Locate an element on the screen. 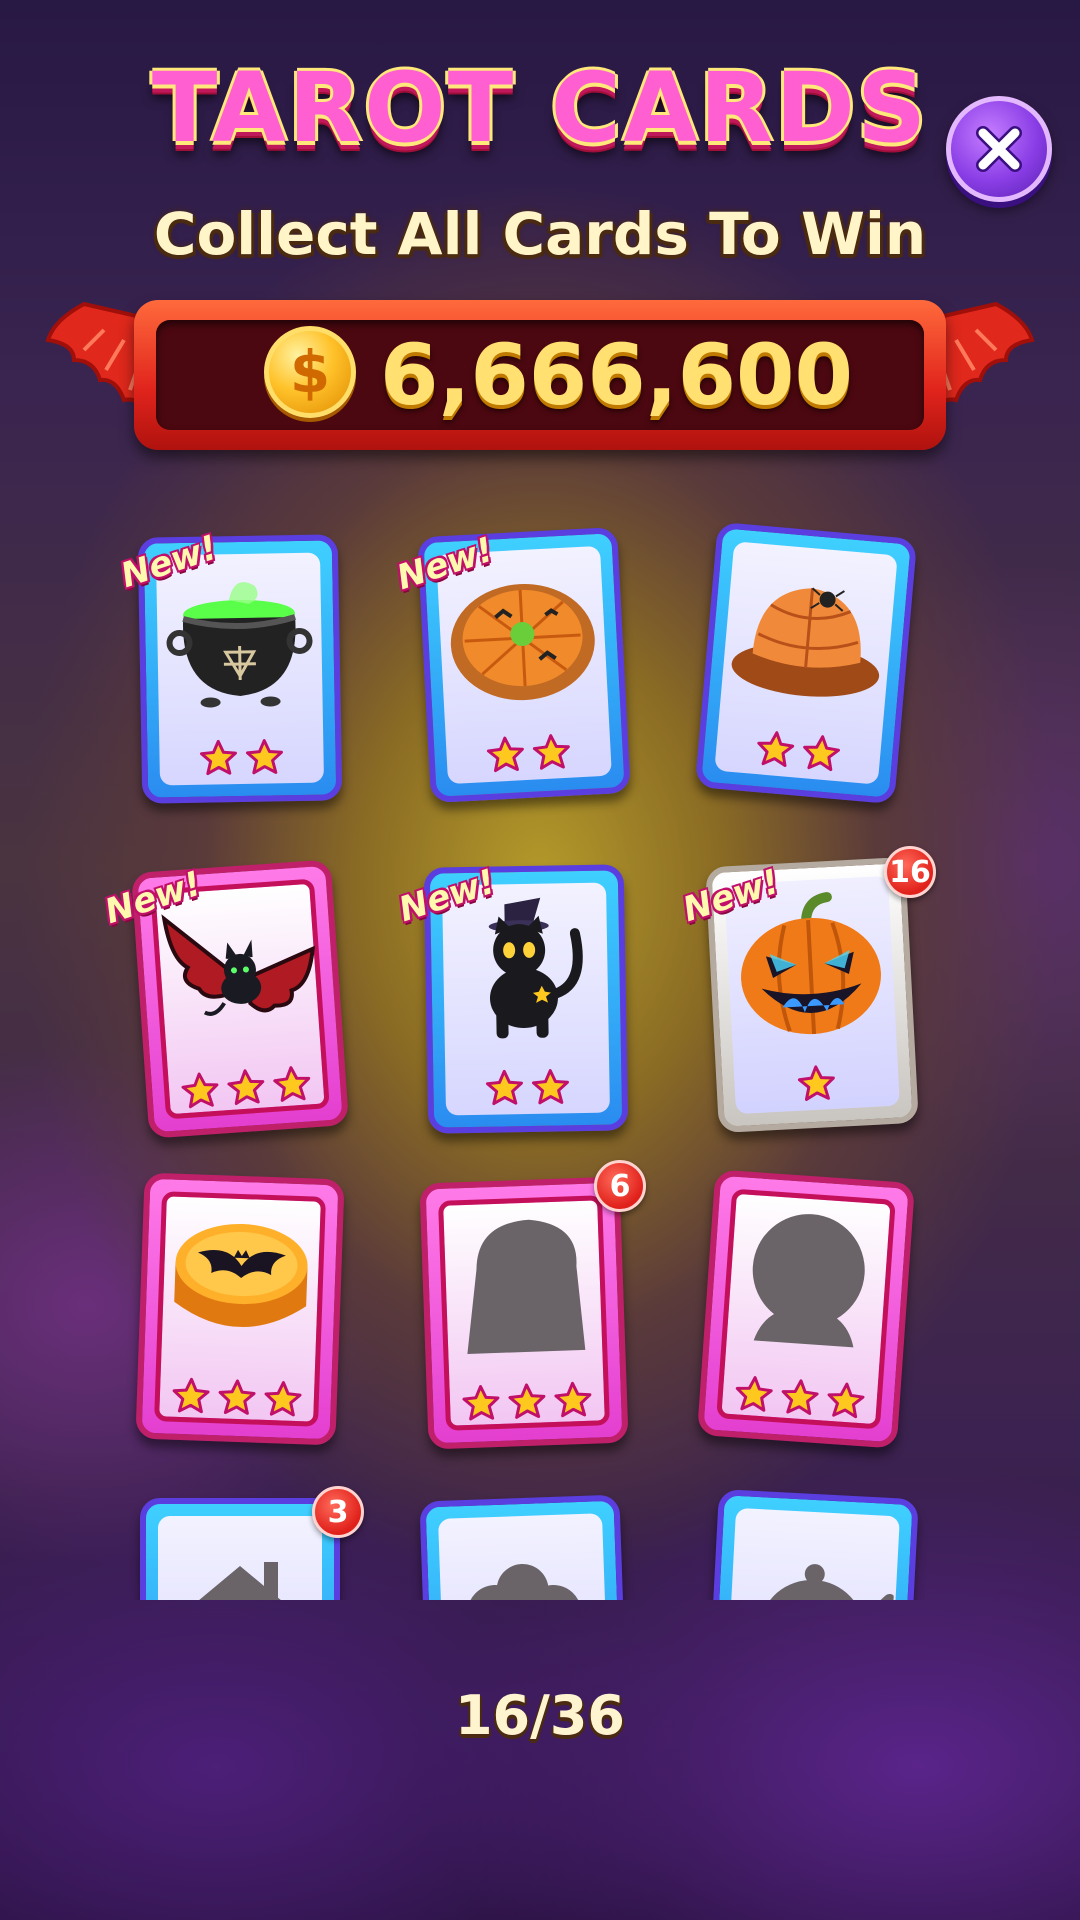 The height and width of the screenshot is (1920, 1080). cauldron-icon is located at coordinates (239, 645).